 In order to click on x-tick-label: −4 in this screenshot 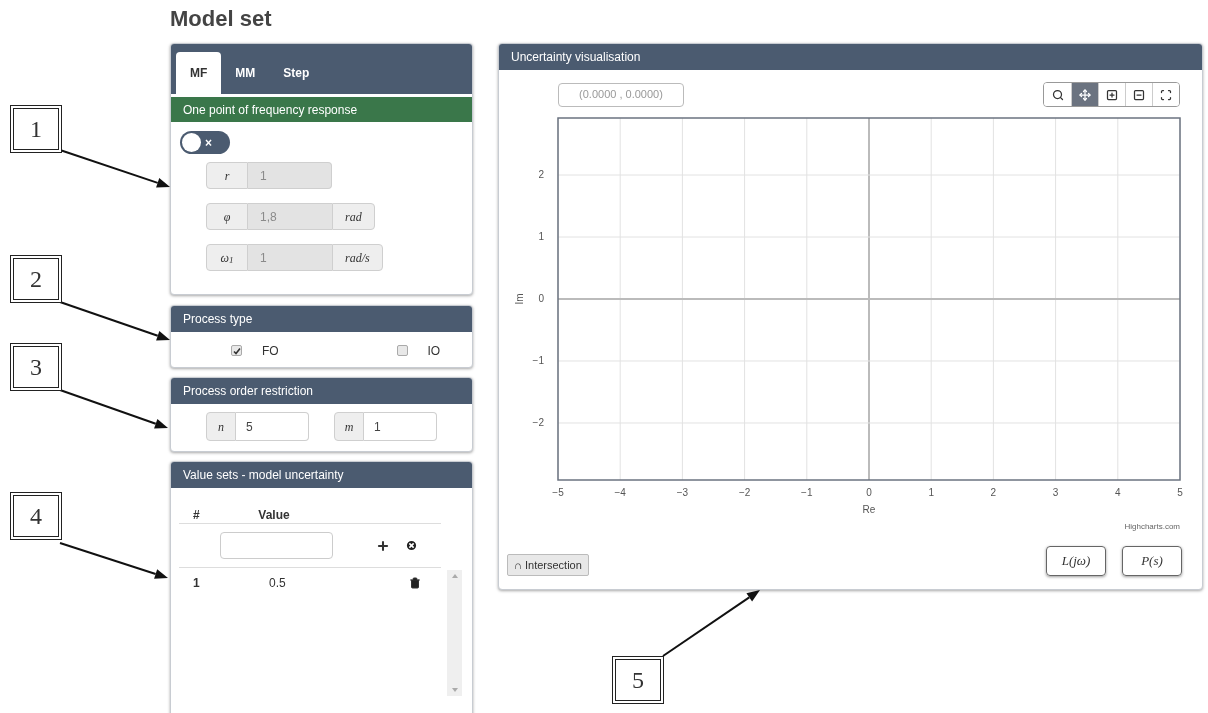, I will do `click(620, 492)`.